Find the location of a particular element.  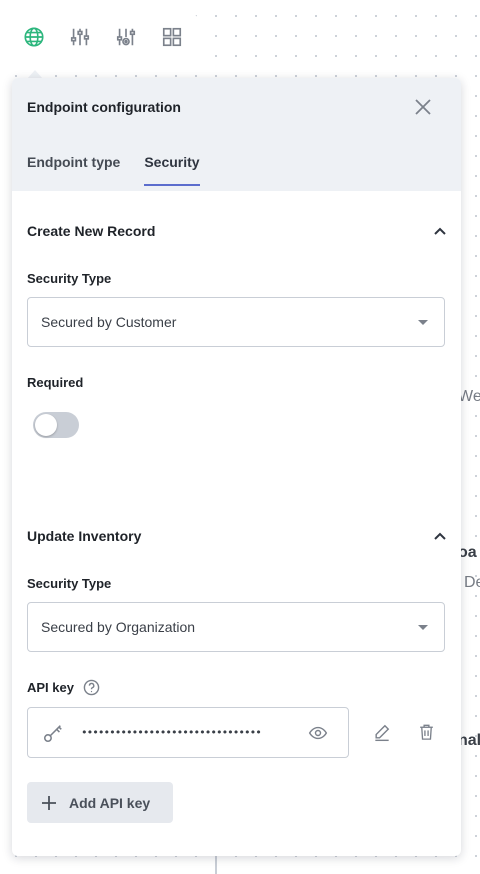

close-button is located at coordinates (423, 107).